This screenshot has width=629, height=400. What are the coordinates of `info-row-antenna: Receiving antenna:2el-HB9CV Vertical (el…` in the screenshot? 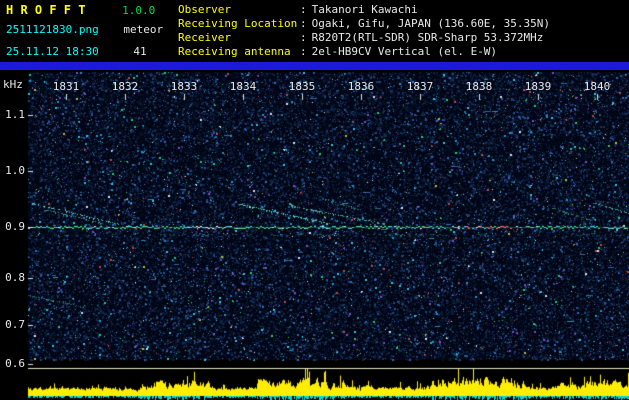 It's located at (364, 52).